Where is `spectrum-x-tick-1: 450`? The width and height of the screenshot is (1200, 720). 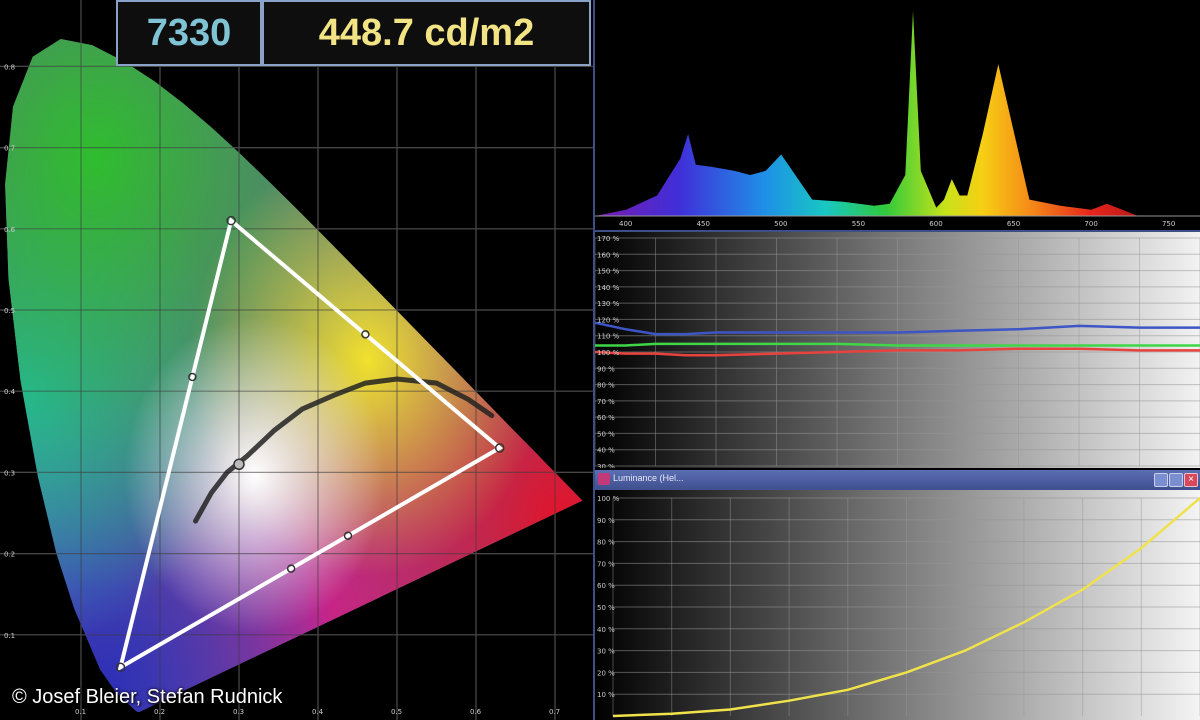 spectrum-x-tick-1: 450 is located at coordinates (703, 224).